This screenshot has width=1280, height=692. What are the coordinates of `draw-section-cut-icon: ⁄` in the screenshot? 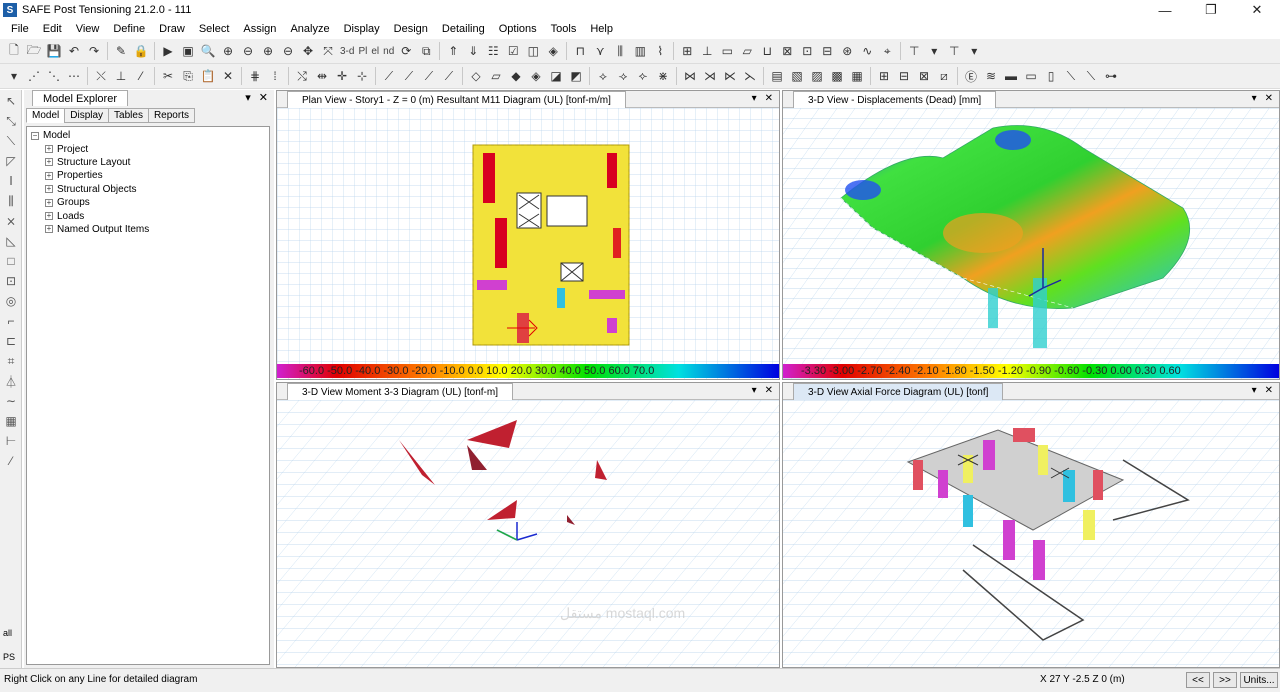 It's located at (11, 461).